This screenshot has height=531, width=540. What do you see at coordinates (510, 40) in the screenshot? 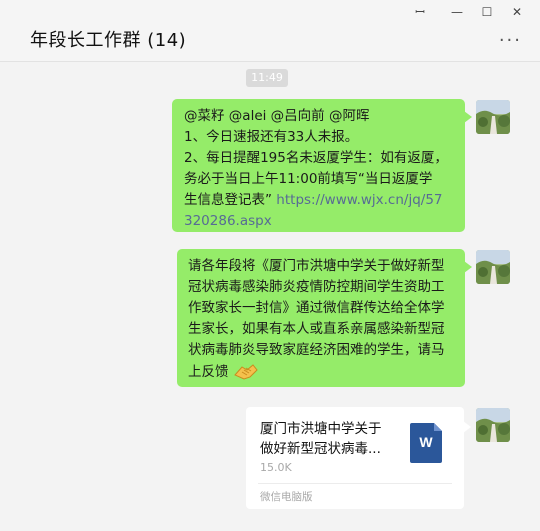
I see `more-options-button: ···` at bounding box center [510, 40].